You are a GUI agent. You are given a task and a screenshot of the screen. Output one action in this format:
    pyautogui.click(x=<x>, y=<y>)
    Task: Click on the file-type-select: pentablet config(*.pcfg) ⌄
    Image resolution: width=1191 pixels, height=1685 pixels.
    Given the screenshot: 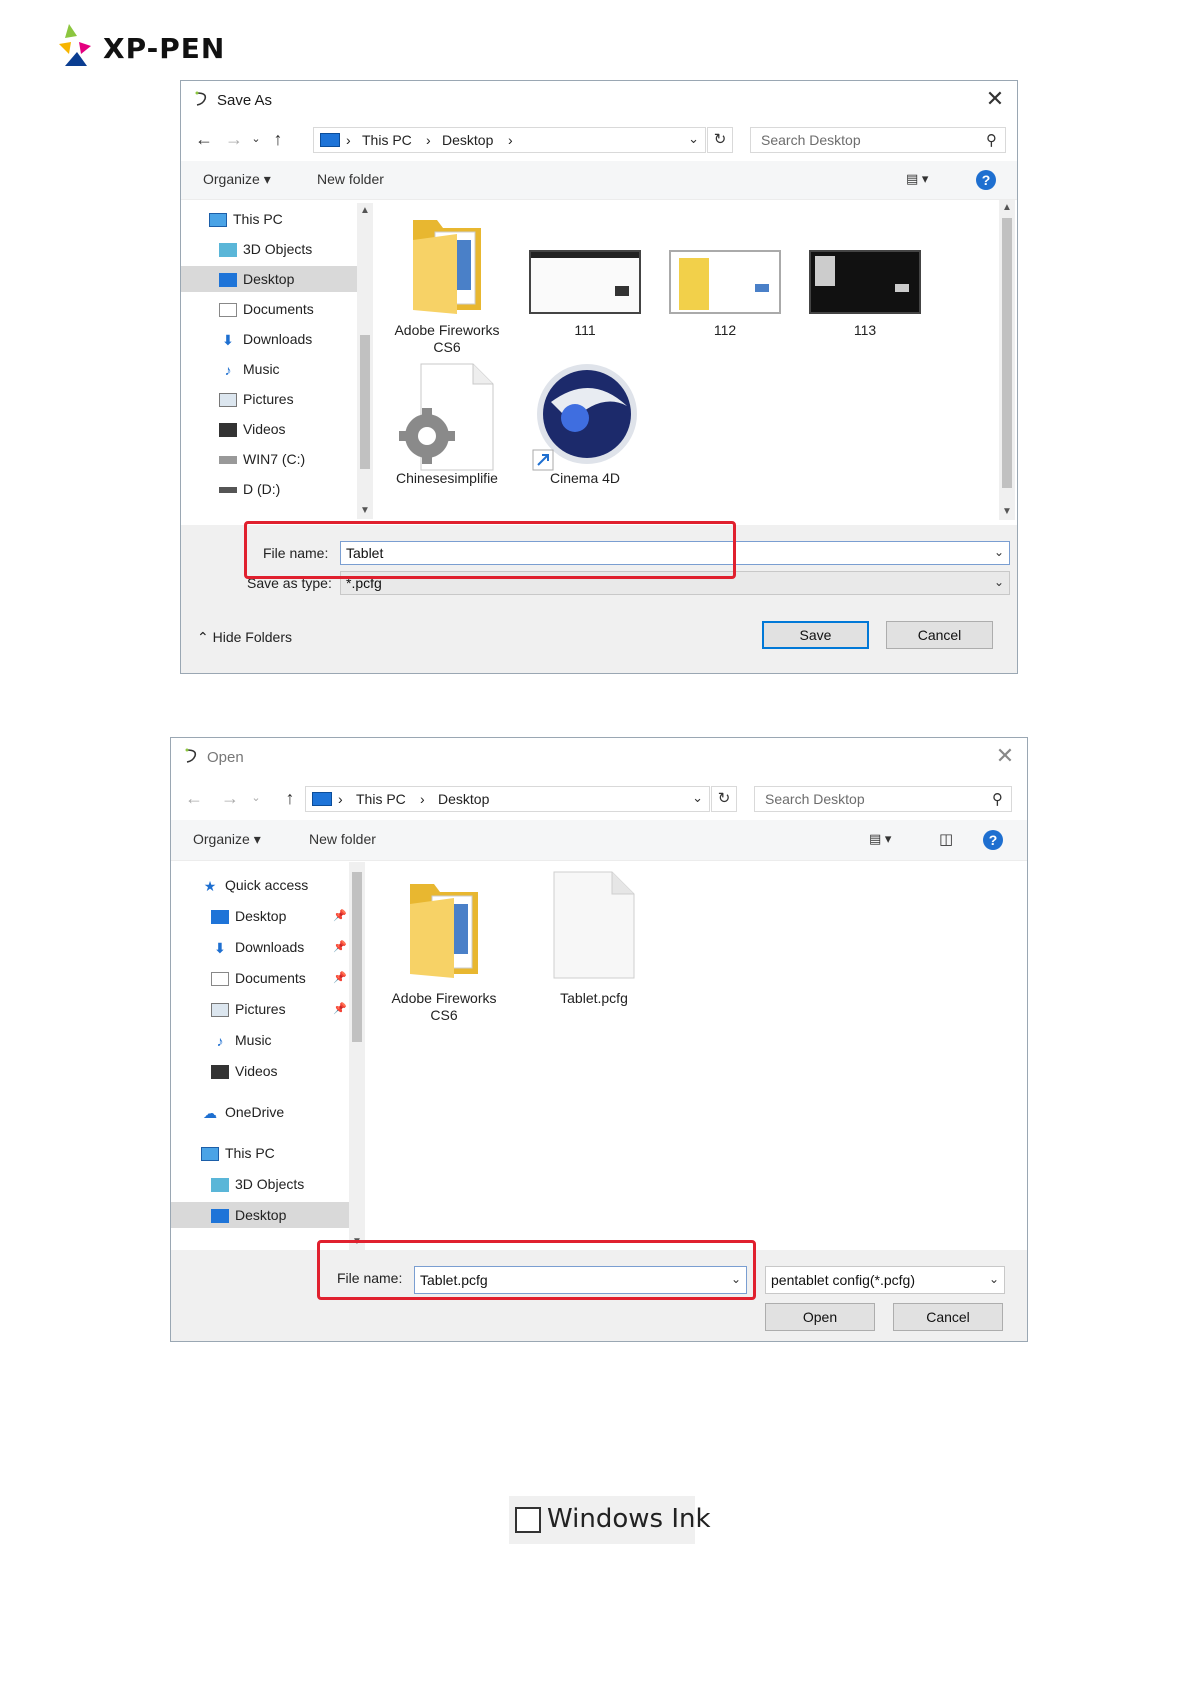 What is the action you would take?
    pyautogui.click(x=885, y=1280)
    